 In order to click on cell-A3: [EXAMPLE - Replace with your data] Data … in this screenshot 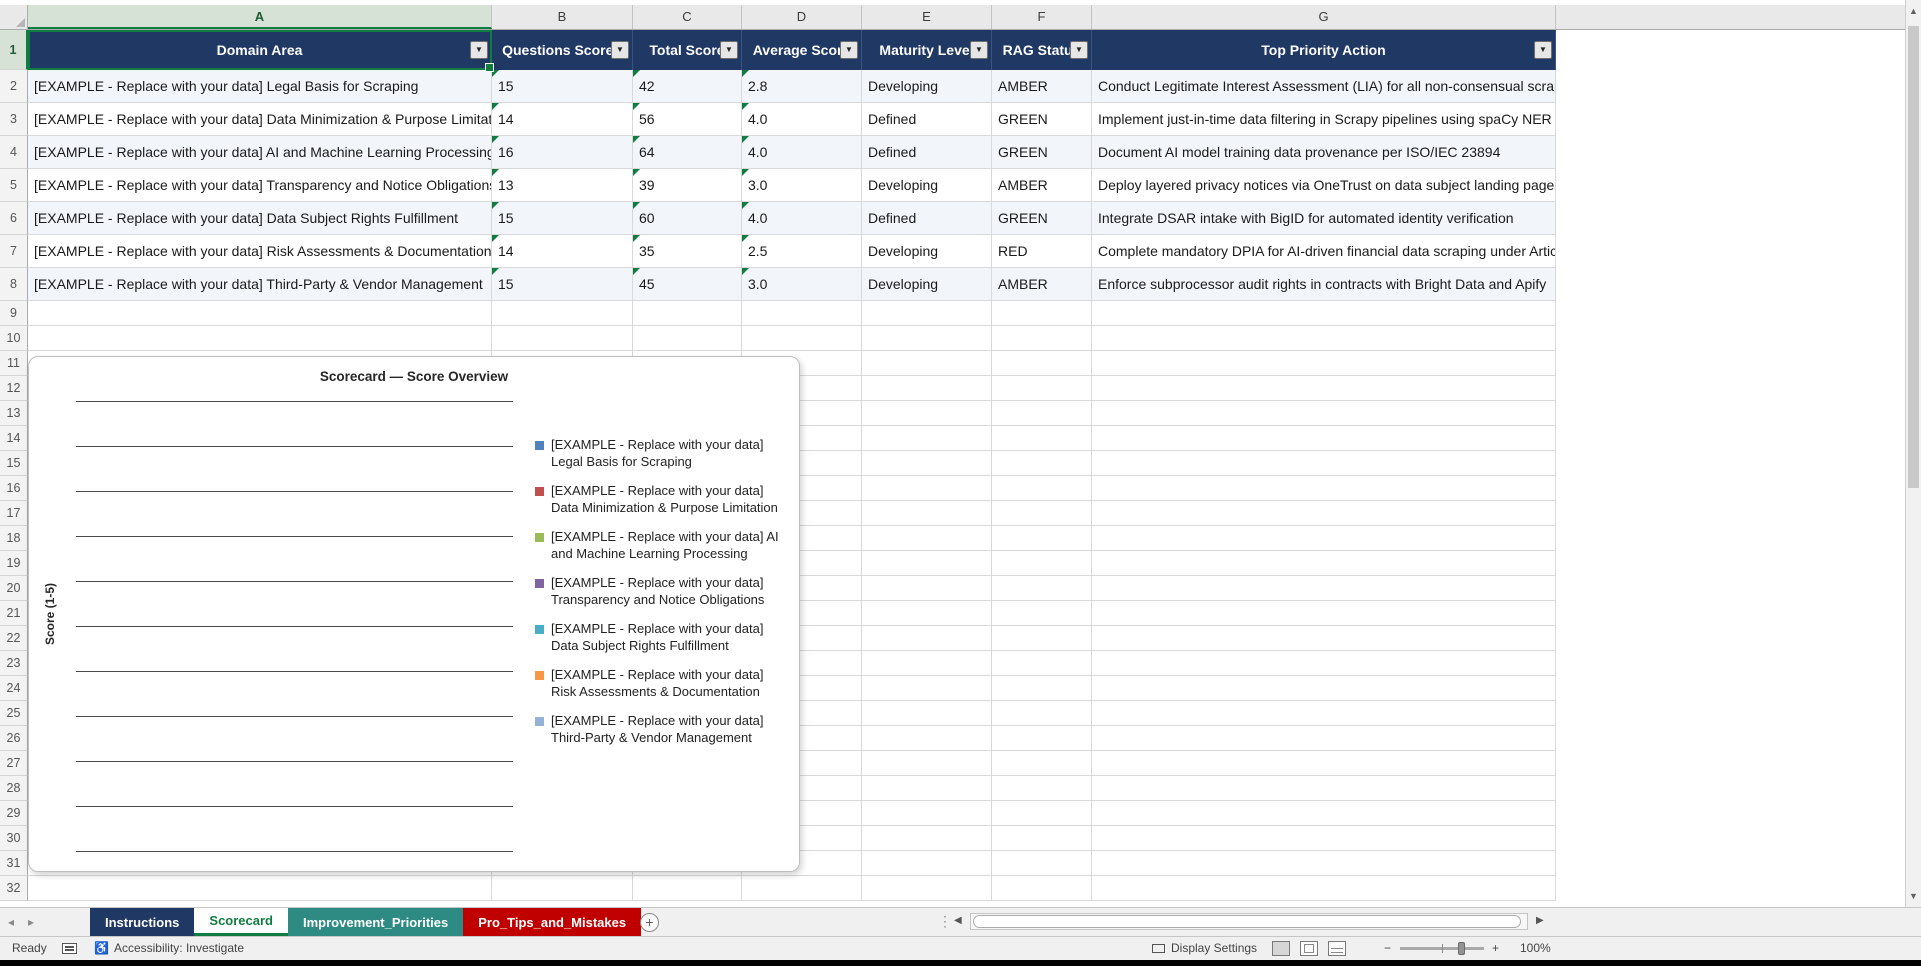, I will do `click(260, 119)`.